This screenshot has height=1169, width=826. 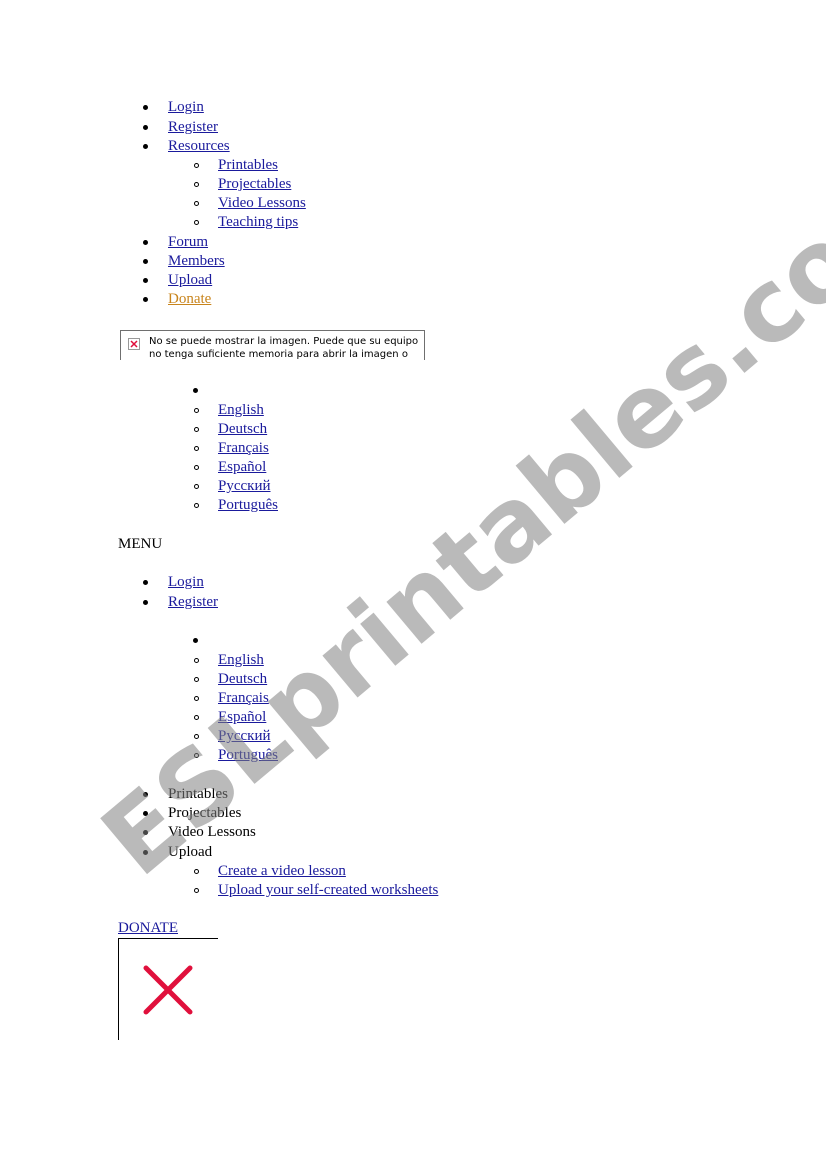 I want to click on upload-item-worksheets: Upload your self-created worksheets, so click(x=328, y=890).